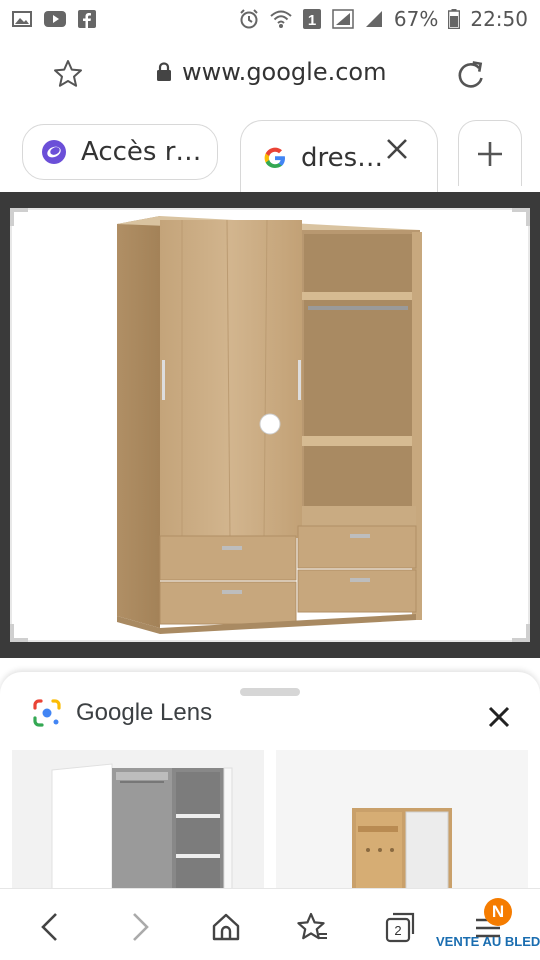 This screenshot has height=960, width=540. What do you see at coordinates (521, 633) in the screenshot?
I see `crop-handle-bottom-right` at bounding box center [521, 633].